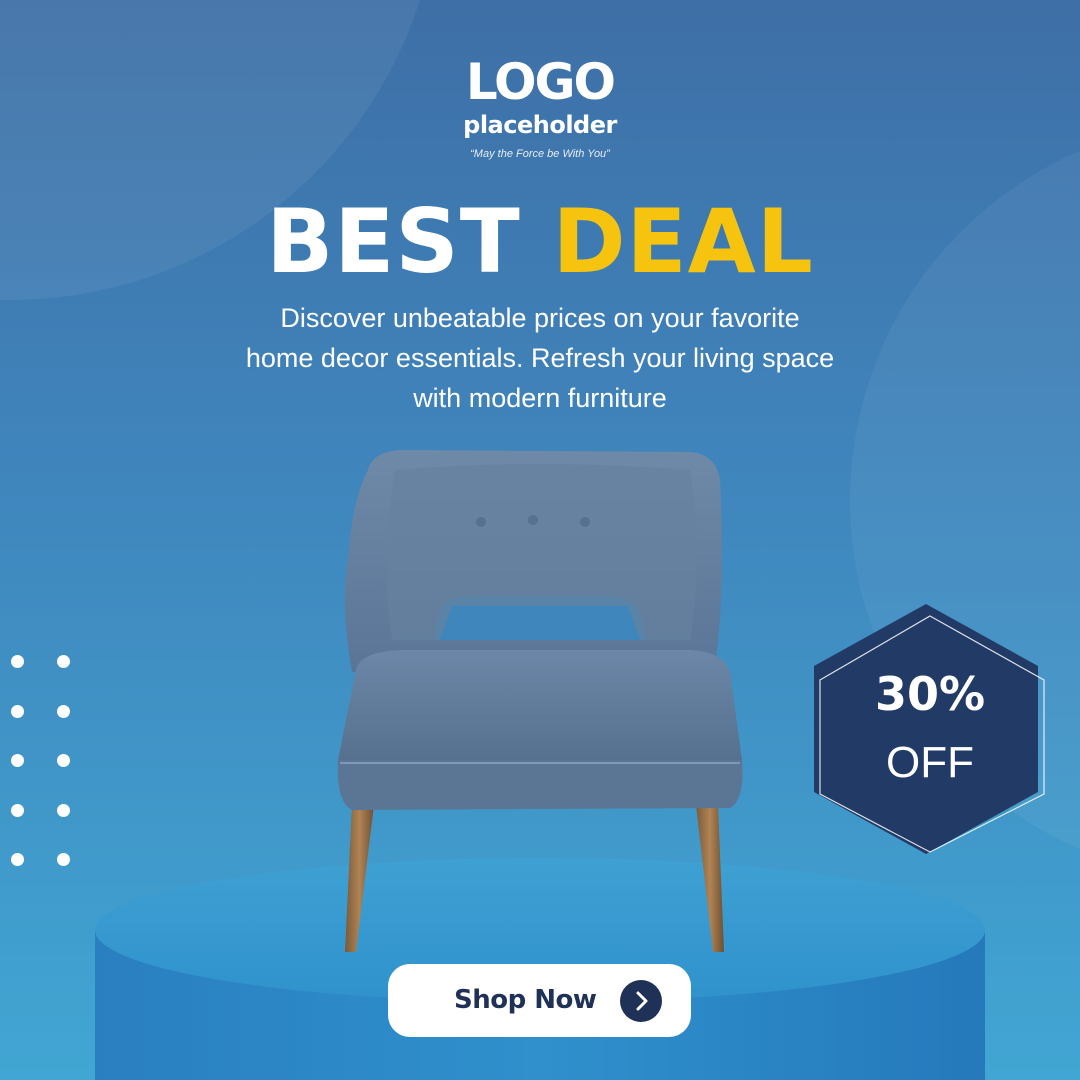 The height and width of the screenshot is (1080, 1080). What do you see at coordinates (930, 694) in the screenshot?
I see `discount-percent: 30%` at bounding box center [930, 694].